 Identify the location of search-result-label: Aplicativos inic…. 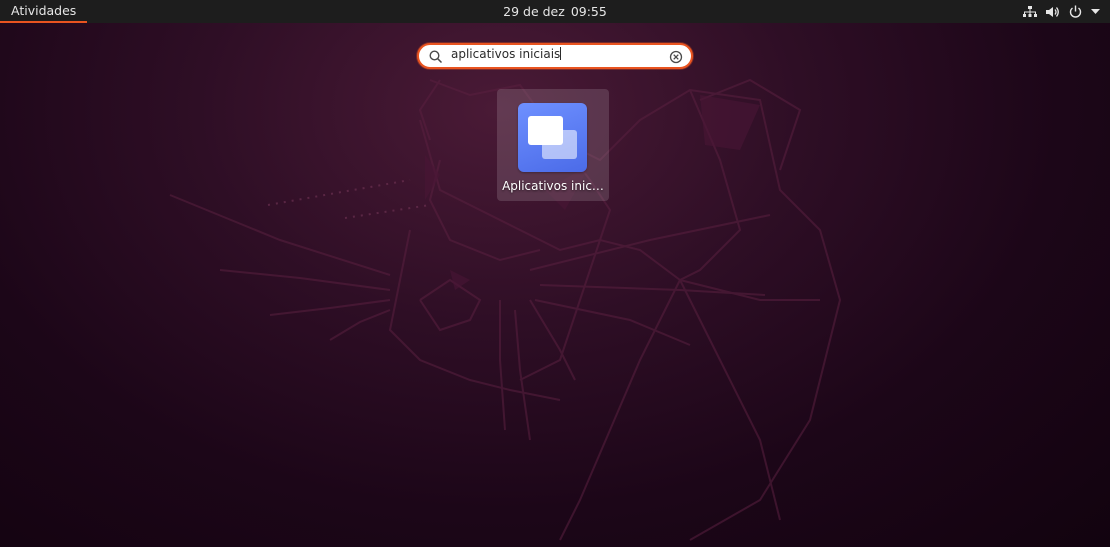
(553, 186).